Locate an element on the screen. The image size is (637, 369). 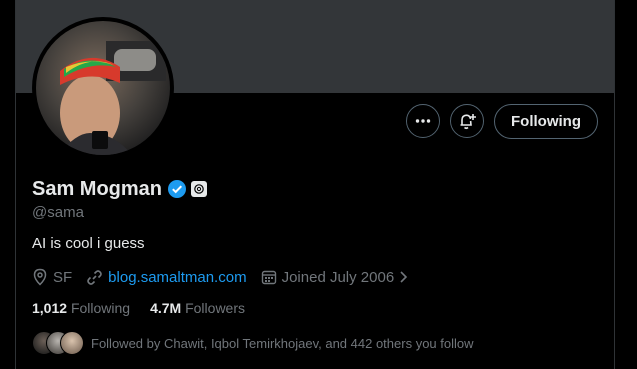
followers-stat: 4.7M Followers is located at coordinates (197, 308).